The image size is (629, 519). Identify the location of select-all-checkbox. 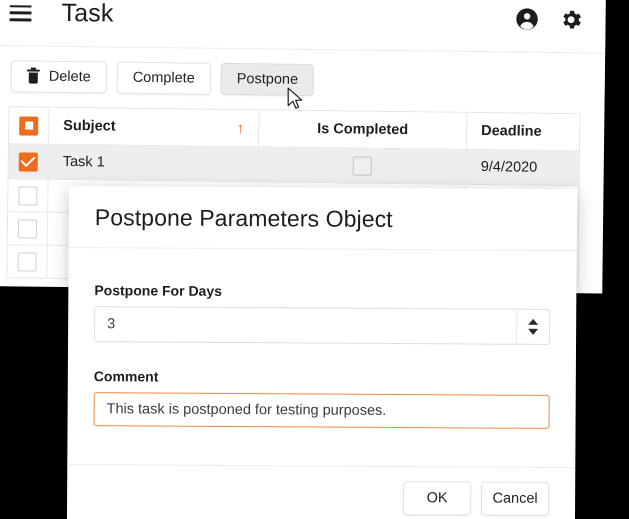
(29, 125).